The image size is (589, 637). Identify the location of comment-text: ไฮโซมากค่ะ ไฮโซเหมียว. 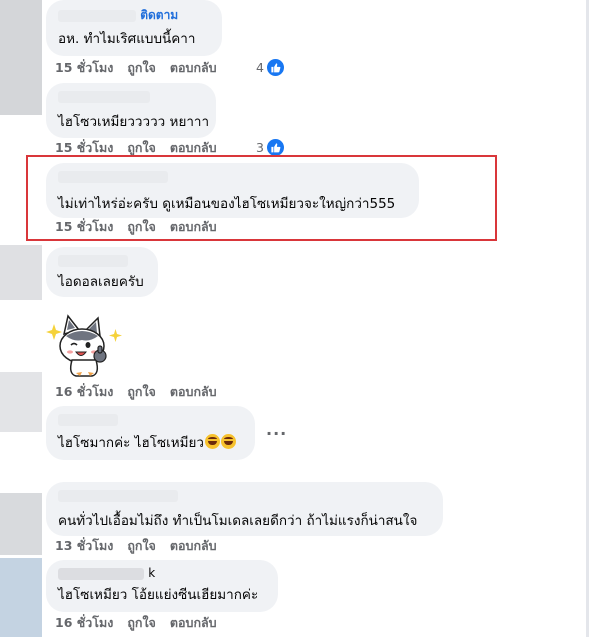
(150, 443).